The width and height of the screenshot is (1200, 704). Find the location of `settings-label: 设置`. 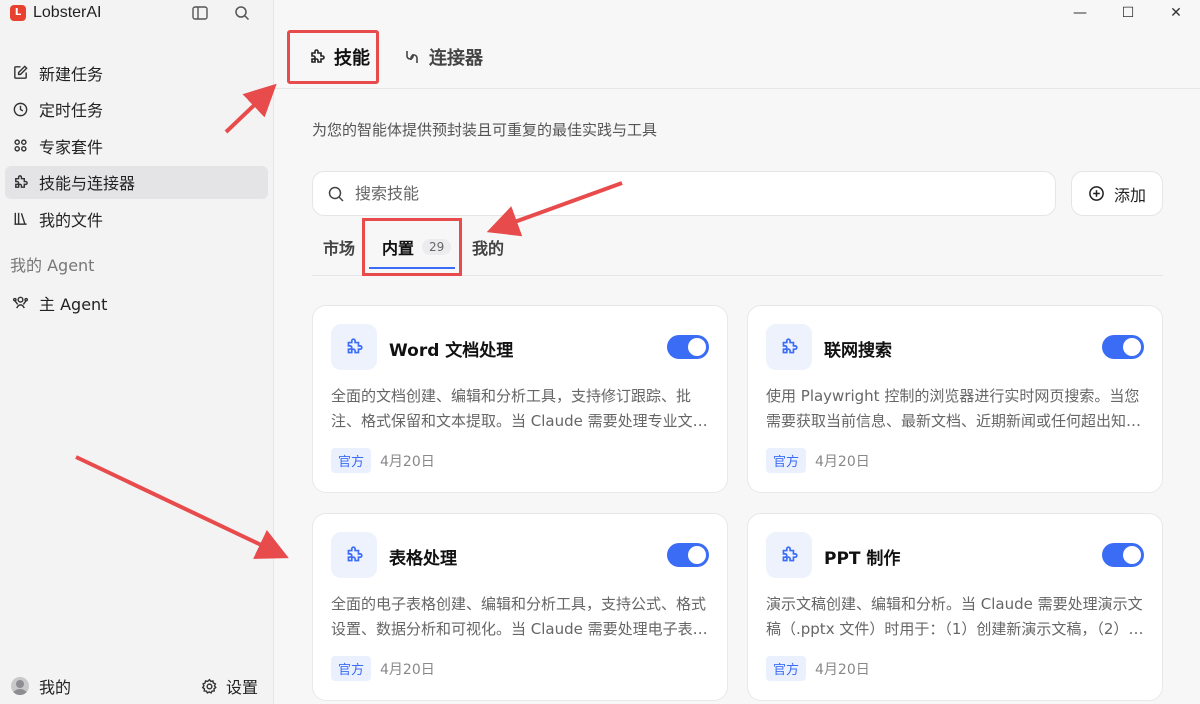

settings-label: 设置 is located at coordinates (241, 687).